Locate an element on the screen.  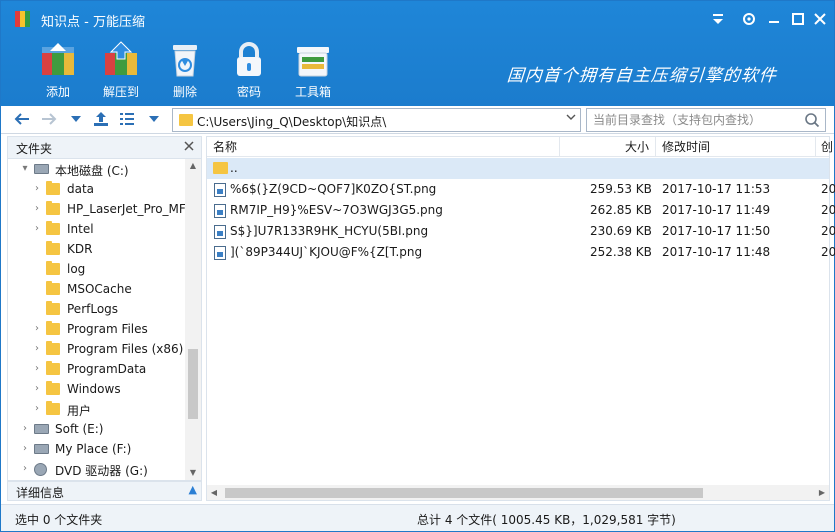
chevron-down-icon is located at coordinates (571, 117).